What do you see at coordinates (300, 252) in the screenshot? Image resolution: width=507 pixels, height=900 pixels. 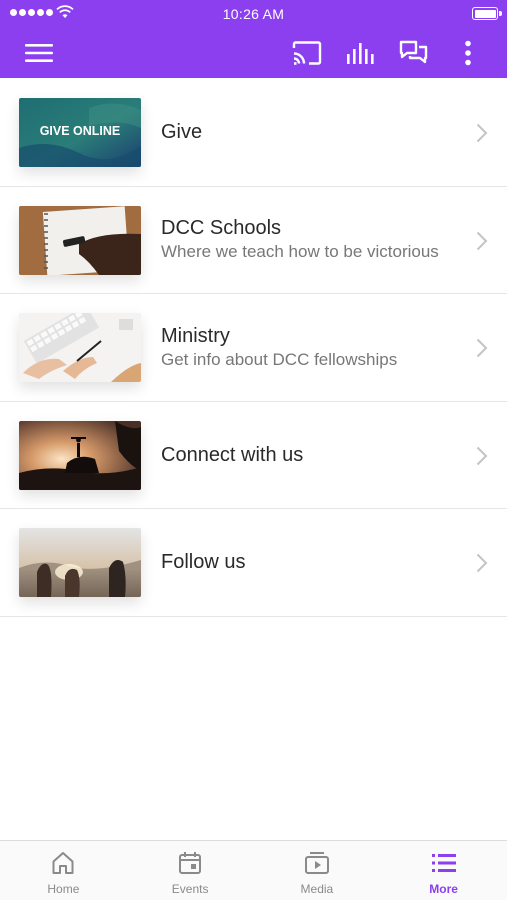 I see `list-item-subtitle: Where we teach how to be victorious` at bounding box center [300, 252].